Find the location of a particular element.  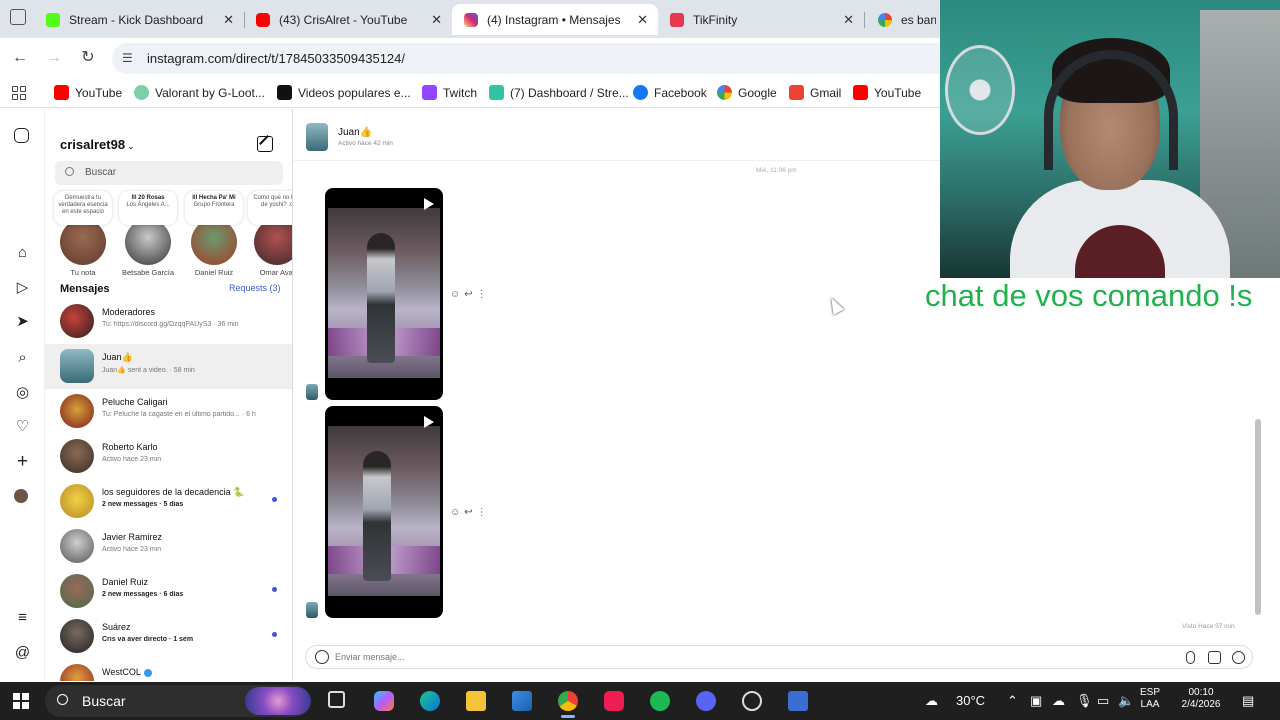

stream-overlay-text: chat de vos comando !s is located at coordinates (1089, 295).